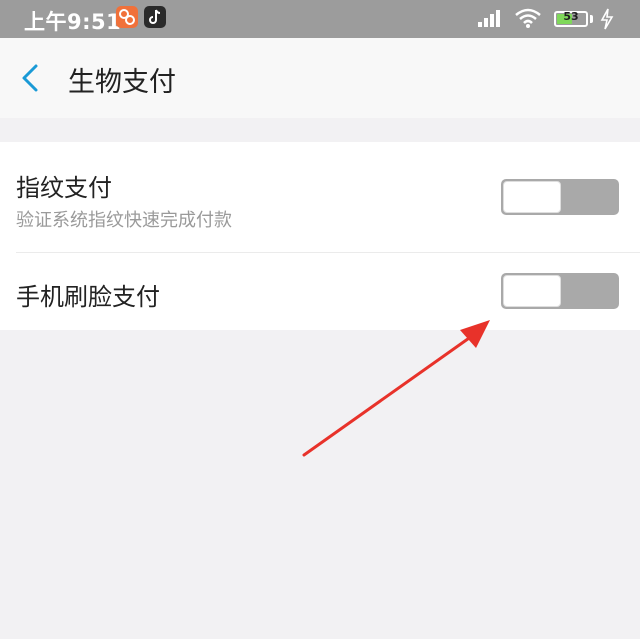 The height and width of the screenshot is (639, 640). What do you see at coordinates (127, 17) in the screenshot?
I see `app-badge-orange-icon` at bounding box center [127, 17].